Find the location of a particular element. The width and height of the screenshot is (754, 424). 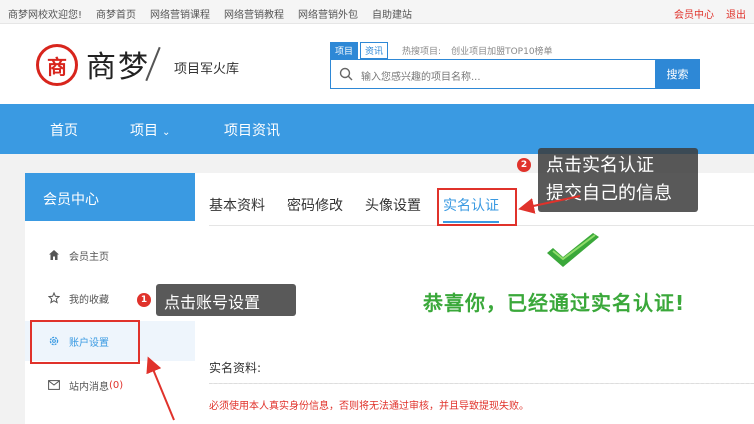

sidebar-item-label: 会员主页 is located at coordinates (89, 257).